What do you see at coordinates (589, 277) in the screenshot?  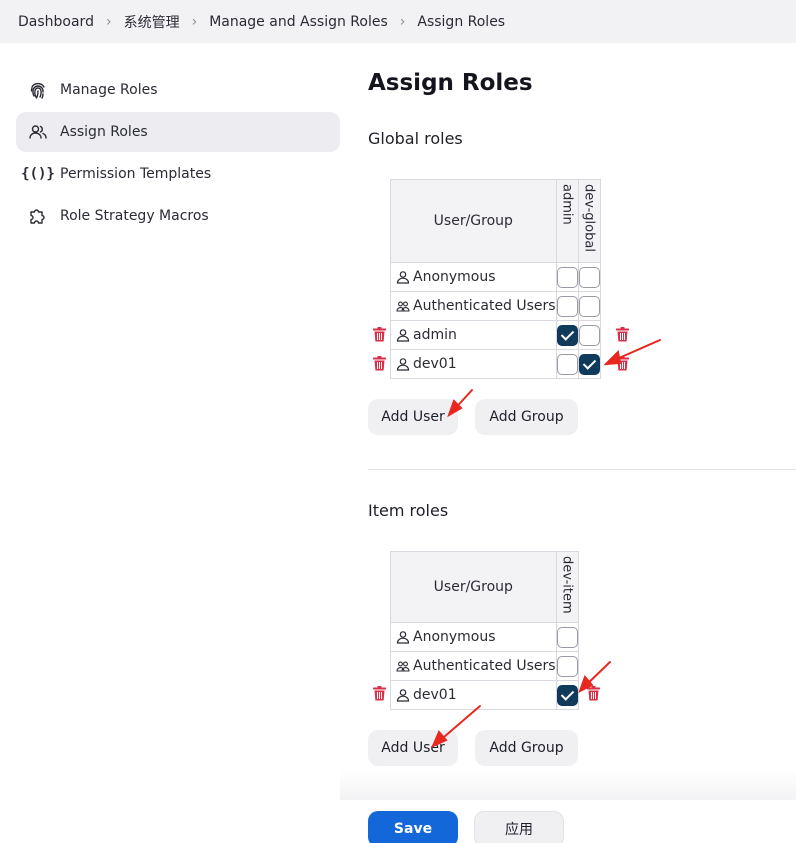 I see `checkbox-anonymous-dev-global` at bounding box center [589, 277].